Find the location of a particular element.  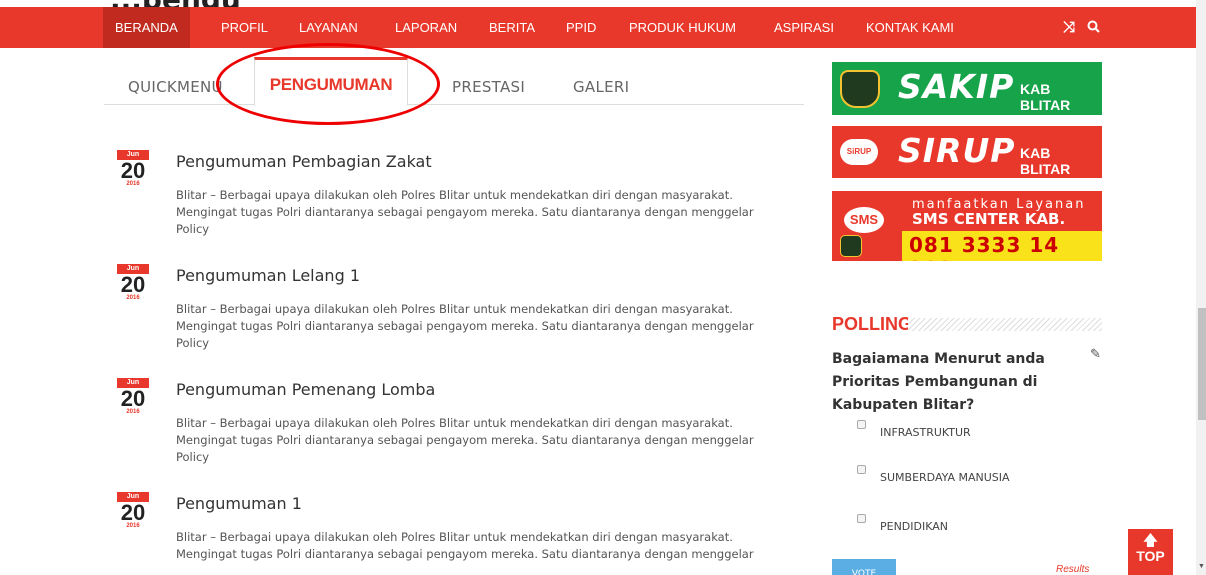

sirup-banner: SiRUP SIRUP KAB BLITAR is located at coordinates (967, 152).